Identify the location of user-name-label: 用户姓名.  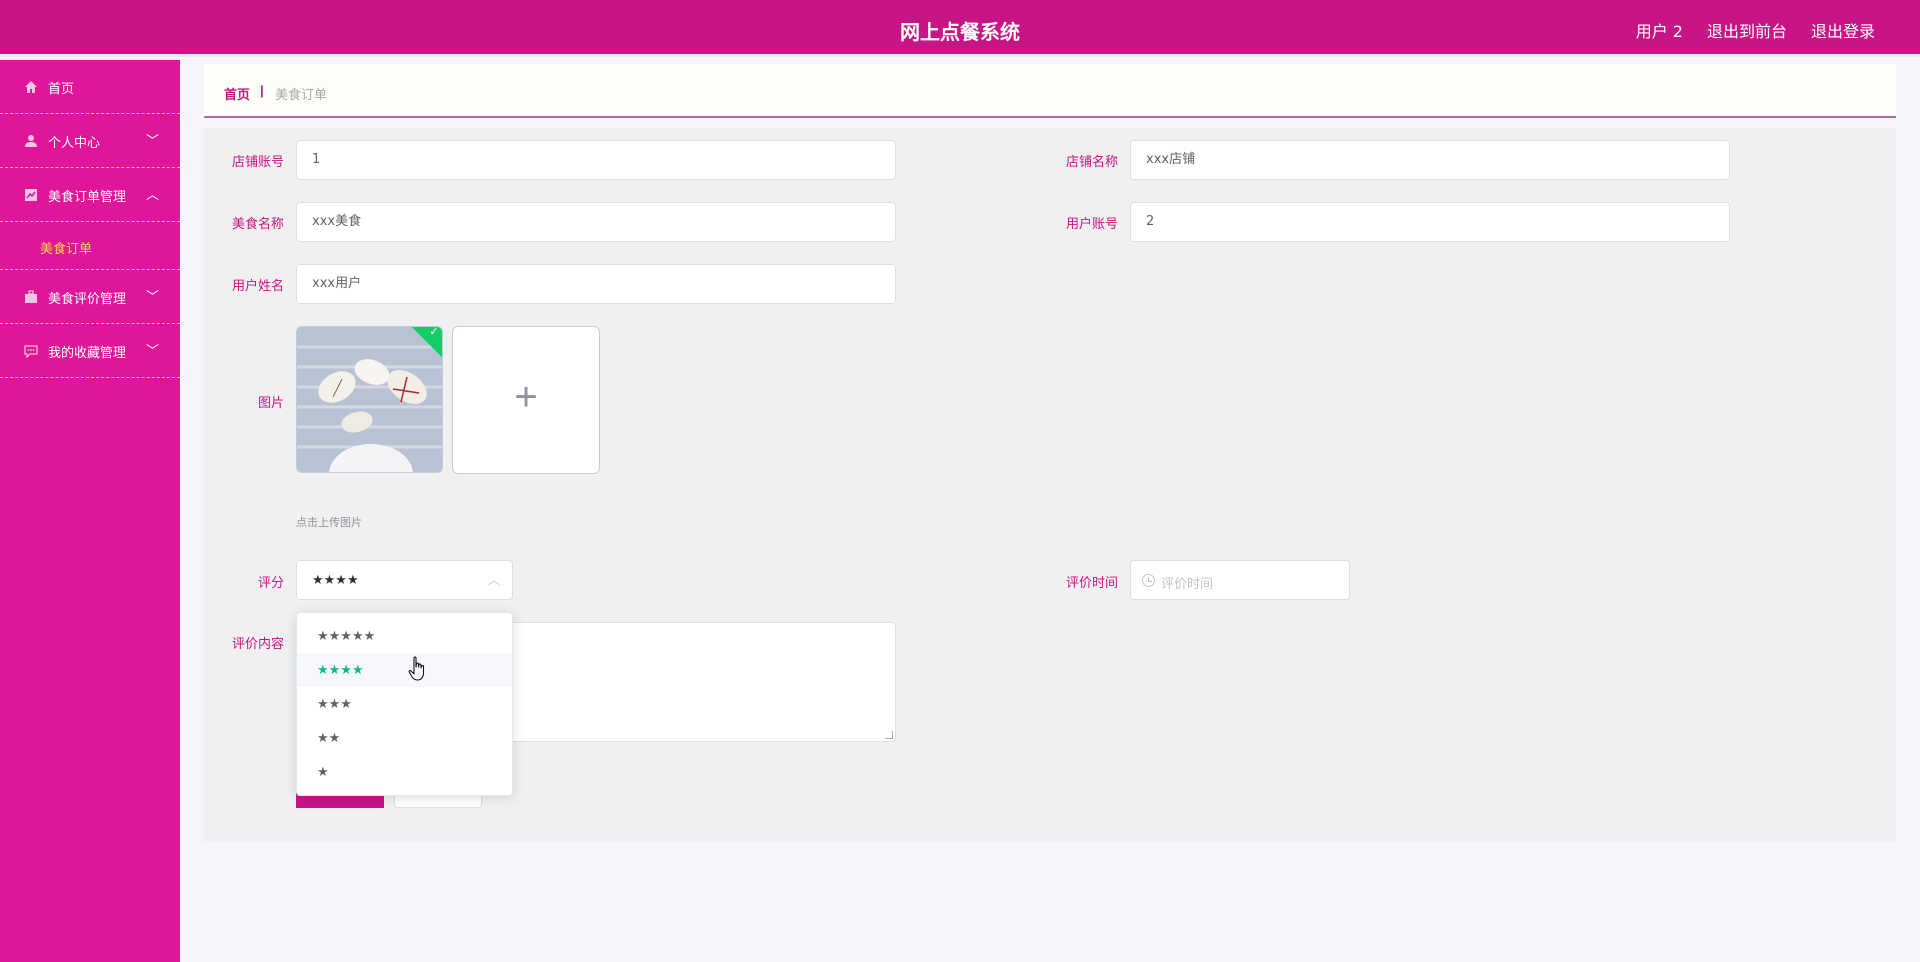
(257, 286).